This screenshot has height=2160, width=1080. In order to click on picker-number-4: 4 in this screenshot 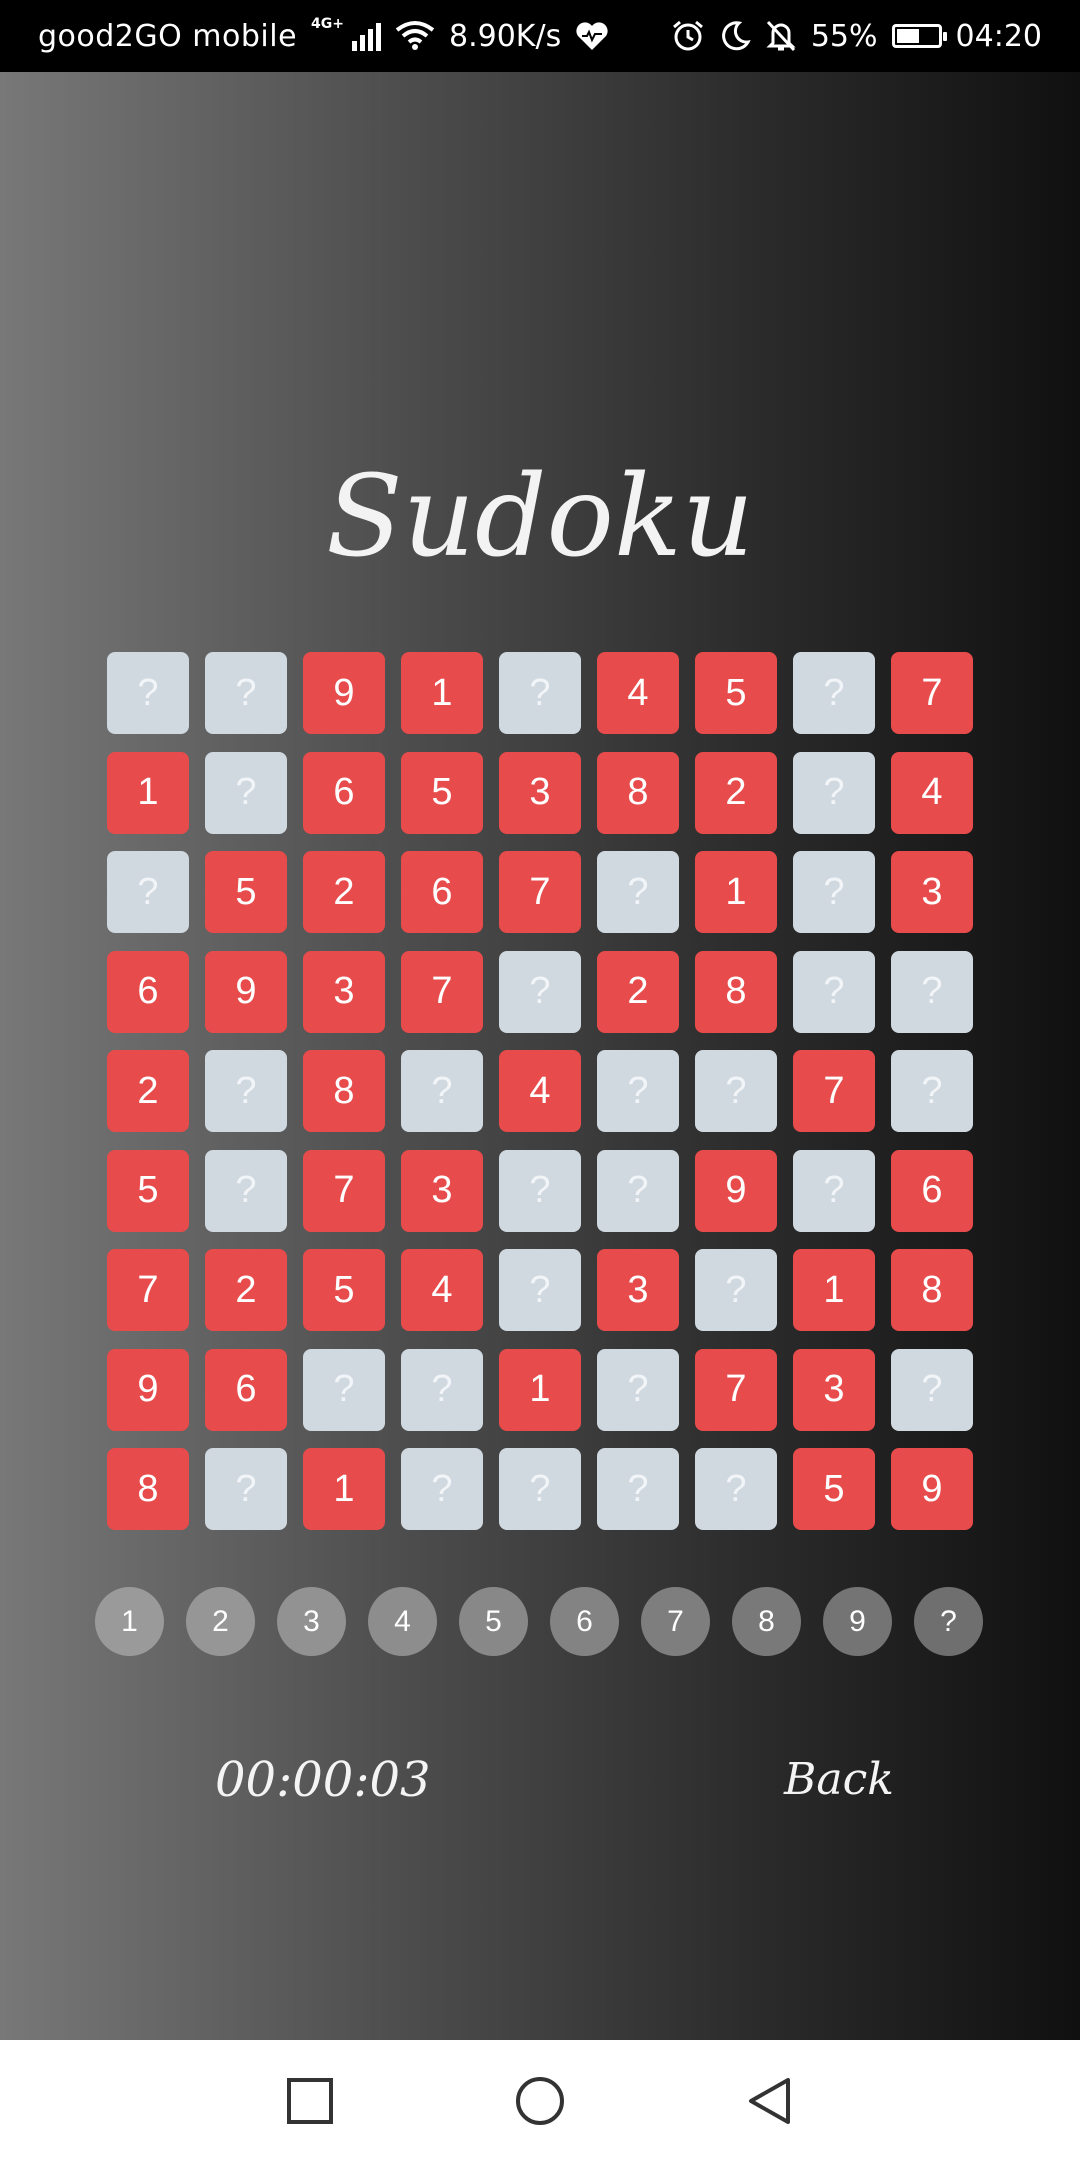, I will do `click(402, 1621)`.